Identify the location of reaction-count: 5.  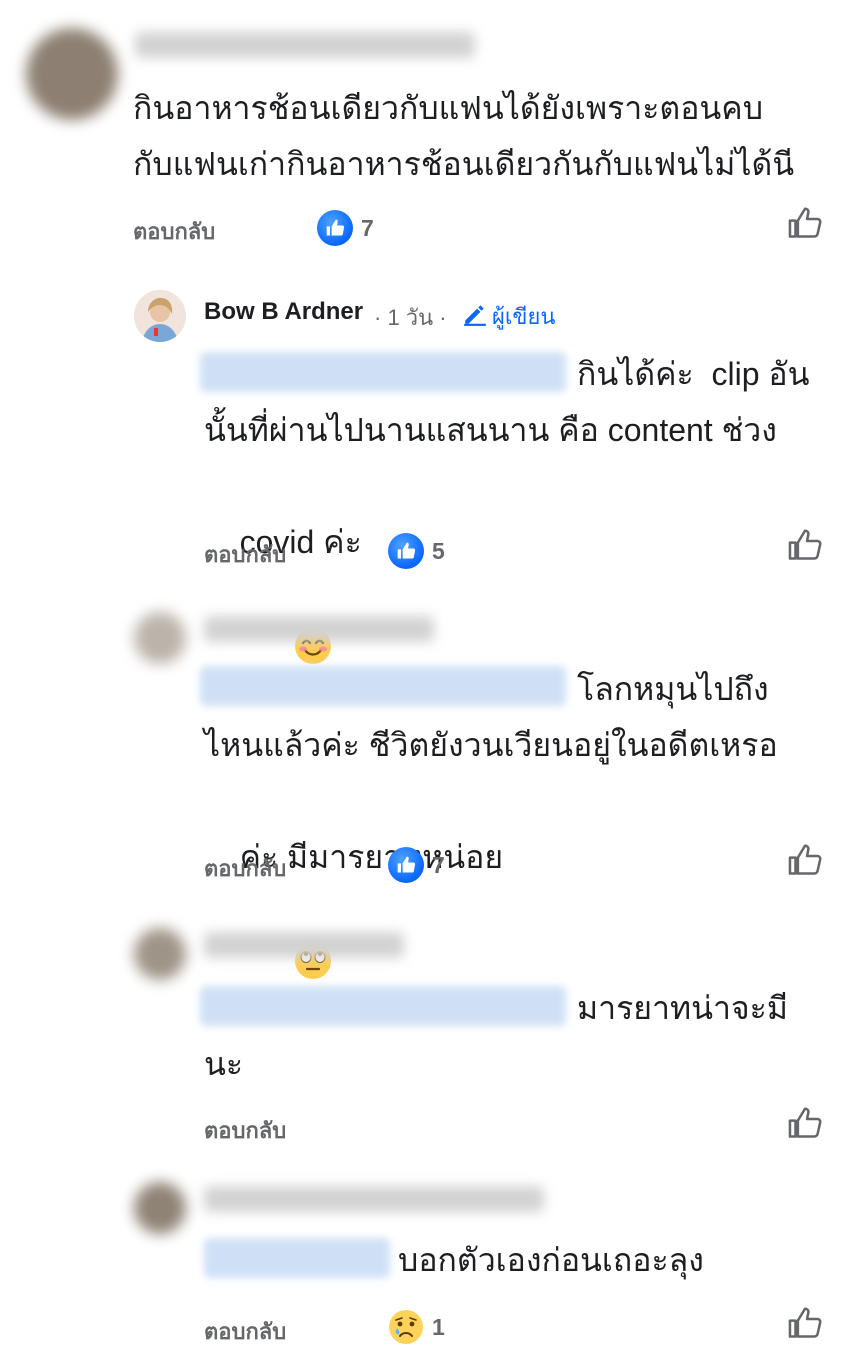
(438, 551).